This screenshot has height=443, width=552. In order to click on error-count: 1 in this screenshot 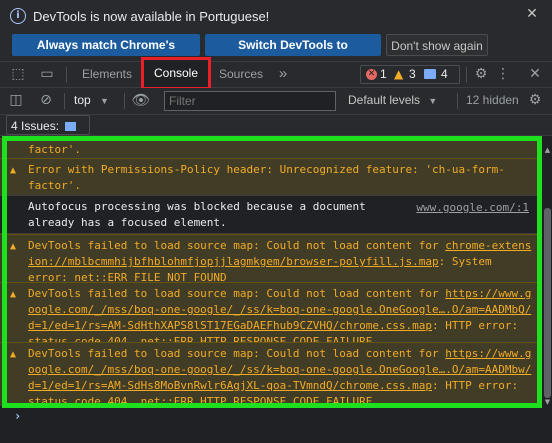, I will do `click(383, 74)`.